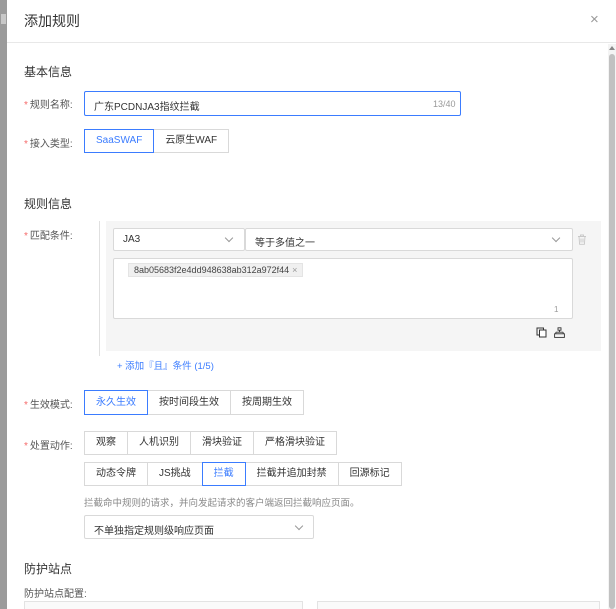 This screenshot has width=616, height=609. What do you see at coordinates (223, 474) in the screenshot?
I see `action-option-block: 拦截` at bounding box center [223, 474].